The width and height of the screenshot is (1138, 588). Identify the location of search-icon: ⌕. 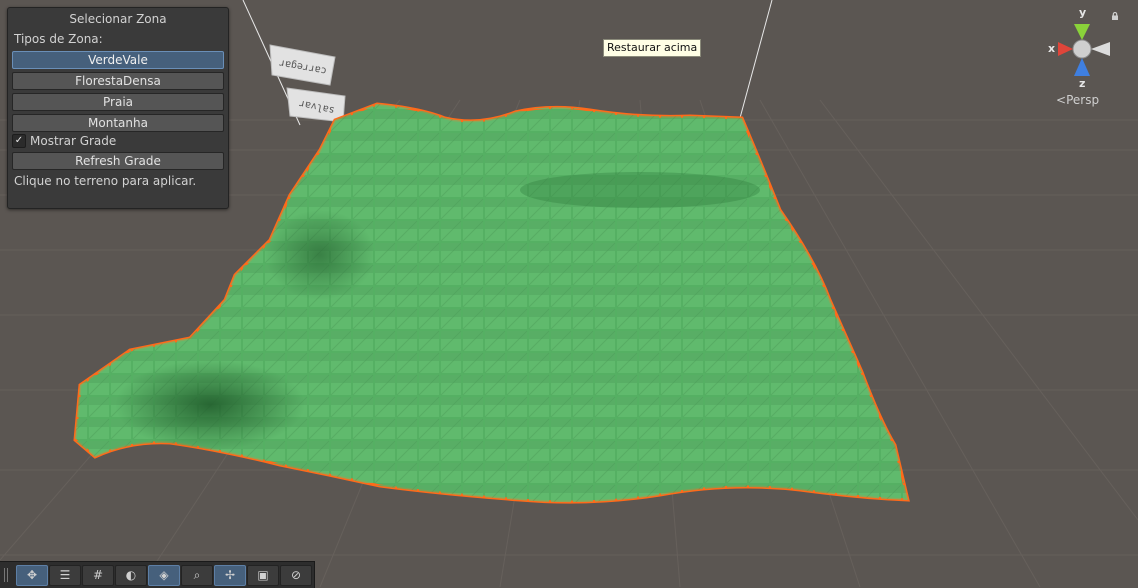
(197, 575).